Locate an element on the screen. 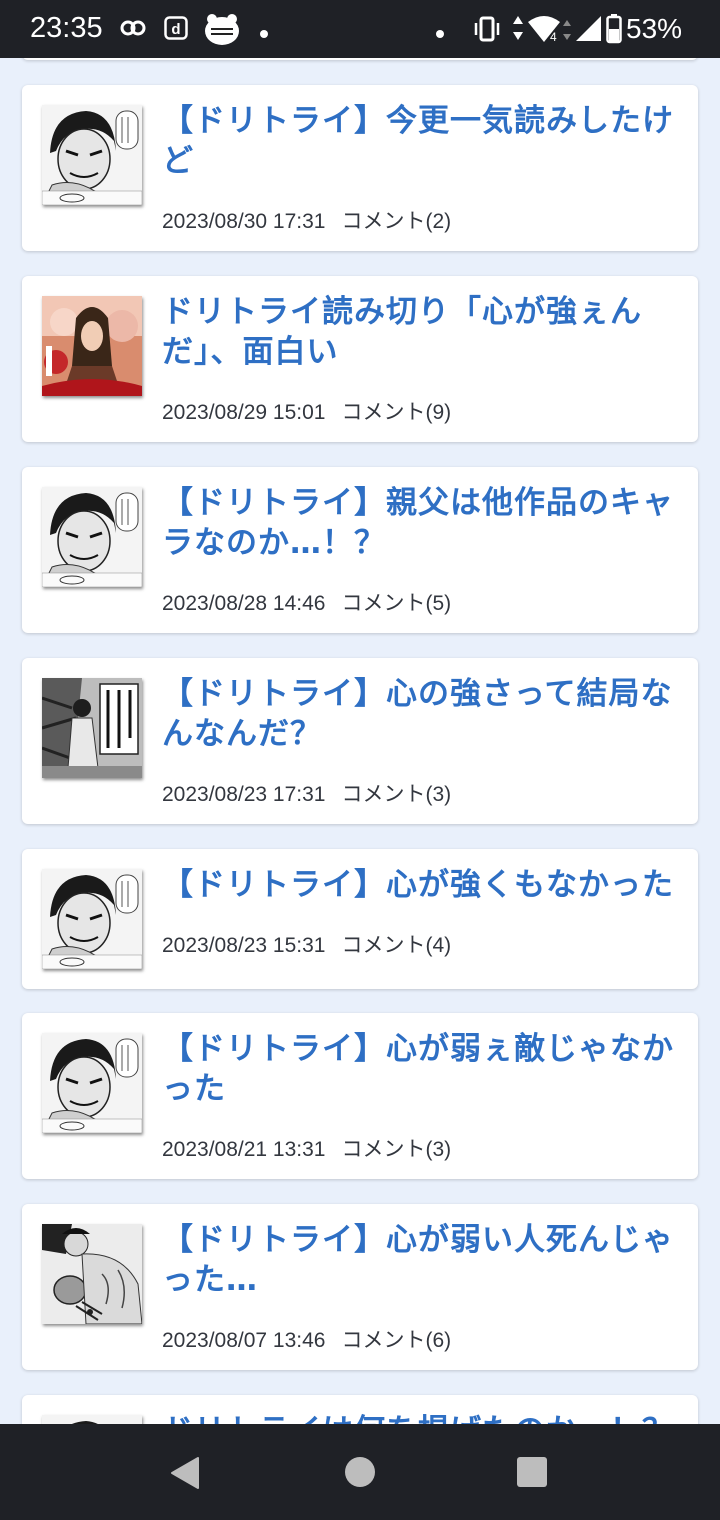 The height and width of the screenshot is (1520, 720). post-meta: 2023/08/29 15:01 コメント(9) is located at coordinates (306, 411).